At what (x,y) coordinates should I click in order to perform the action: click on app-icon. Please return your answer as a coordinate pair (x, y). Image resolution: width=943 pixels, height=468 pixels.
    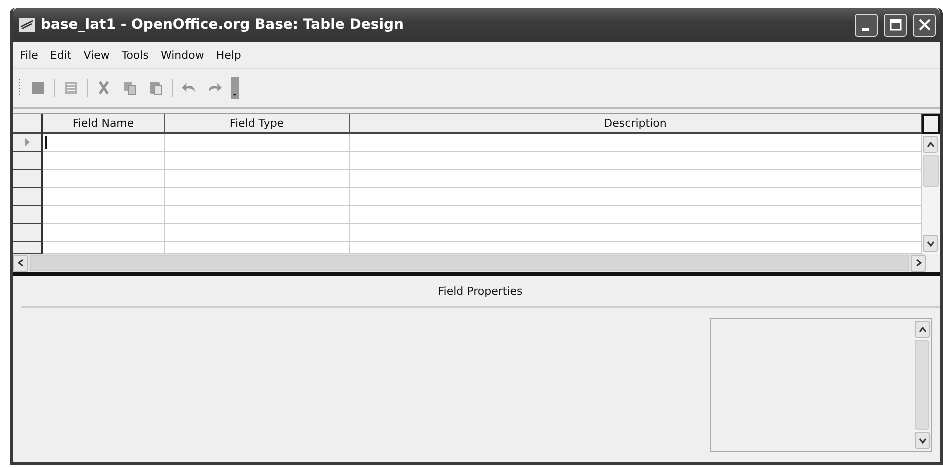
    Looking at the image, I should click on (27, 25).